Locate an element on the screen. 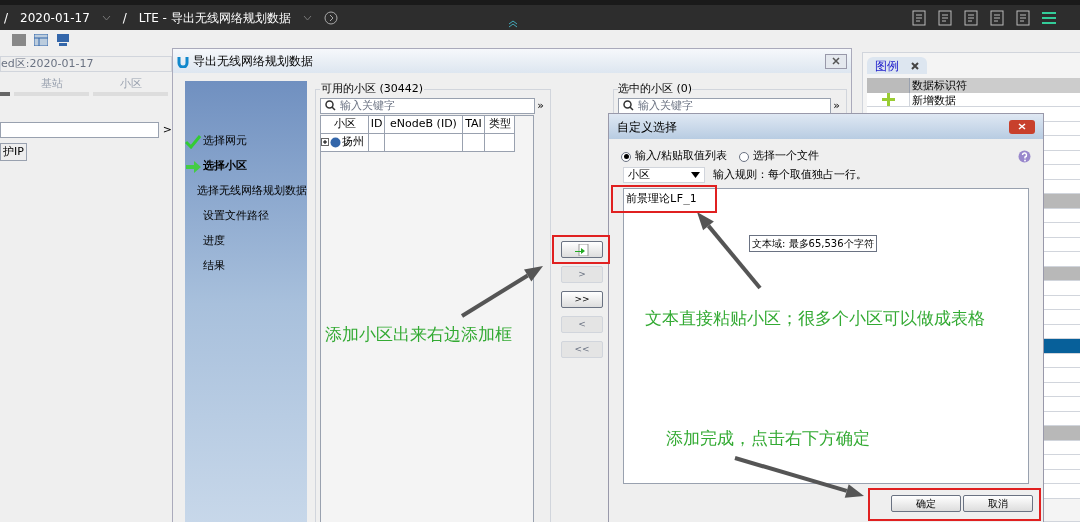 The image size is (1080, 522). step-label: 设置文件路径 is located at coordinates (236, 216).